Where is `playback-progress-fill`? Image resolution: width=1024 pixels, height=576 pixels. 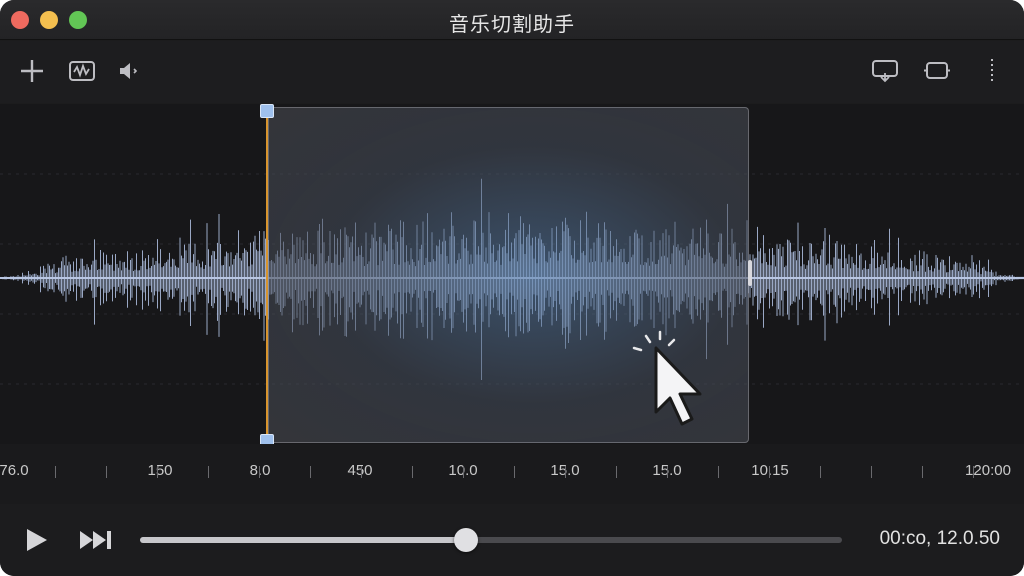
playback-progress-fill is located at coordinates (303, 540).